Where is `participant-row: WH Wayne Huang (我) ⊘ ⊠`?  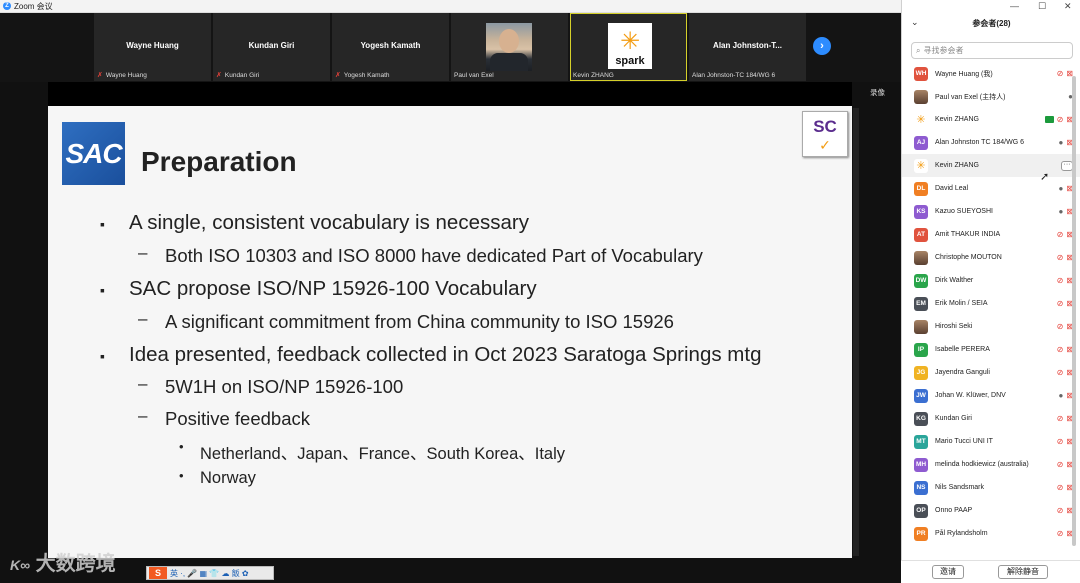 participant-row: WH Wayne Huang (我) ⊘ ⊠ is located at coordinates (991, 73).